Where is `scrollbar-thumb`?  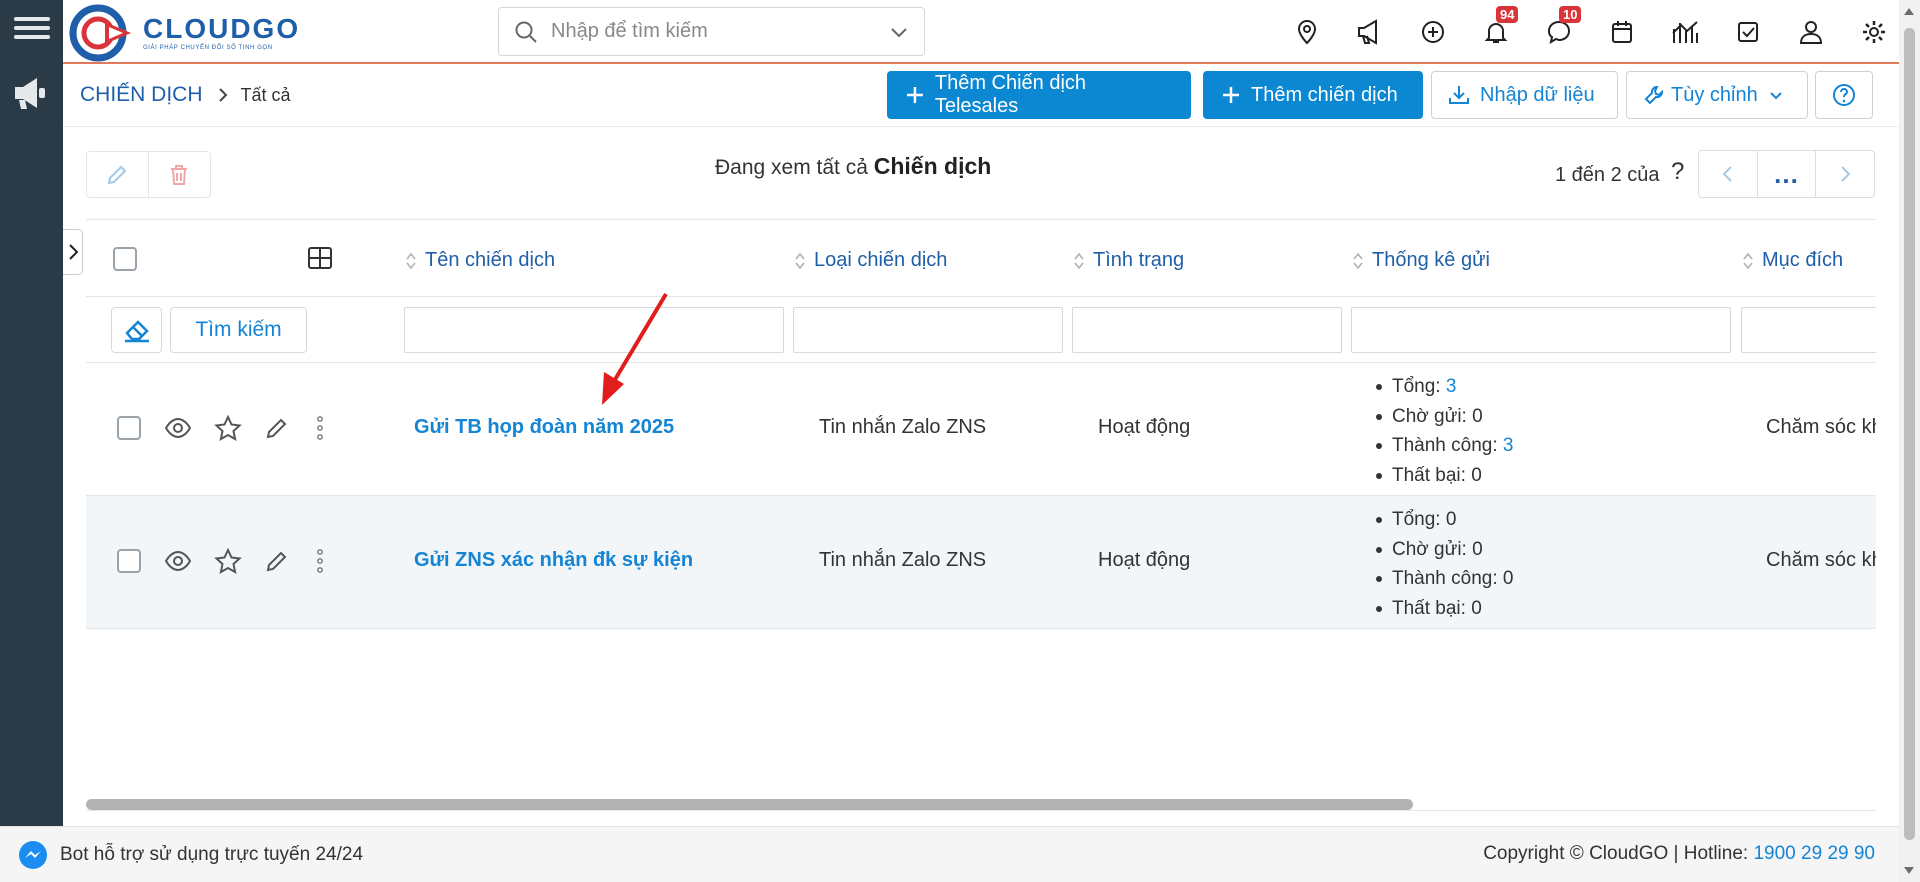
scrollbar-thumb is located at coordinates (1909, 434).